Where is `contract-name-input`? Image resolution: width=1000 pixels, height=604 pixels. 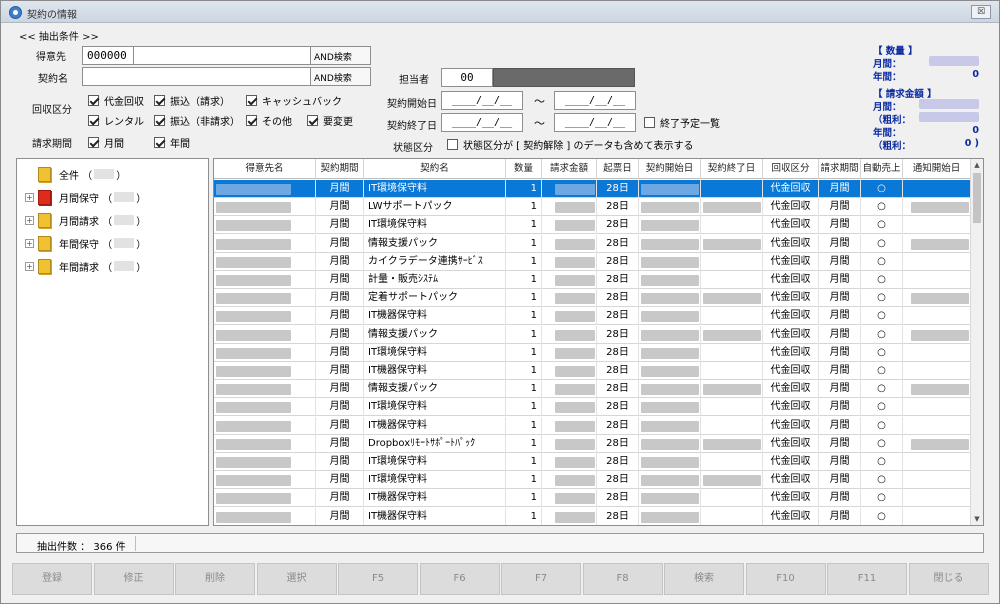
contract-name-input is located at coordinates (196, 76).